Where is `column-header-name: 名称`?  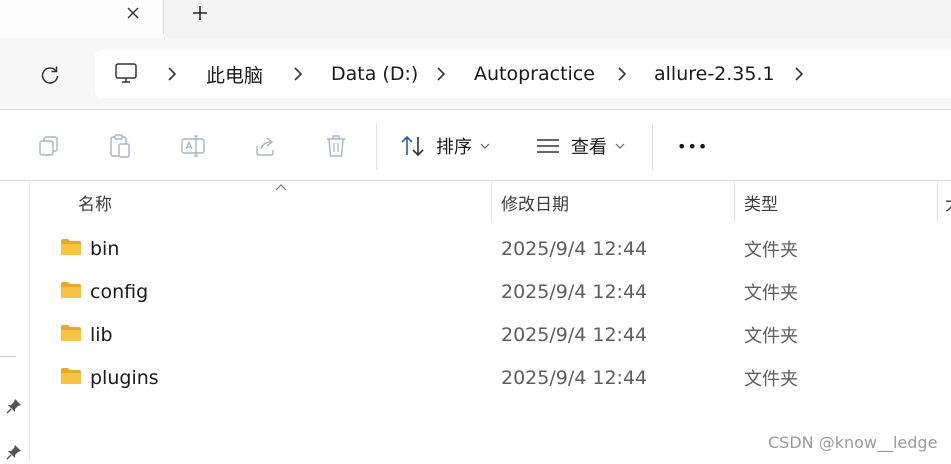
column-header-name: 名称 is located at coordinates (95, 202).